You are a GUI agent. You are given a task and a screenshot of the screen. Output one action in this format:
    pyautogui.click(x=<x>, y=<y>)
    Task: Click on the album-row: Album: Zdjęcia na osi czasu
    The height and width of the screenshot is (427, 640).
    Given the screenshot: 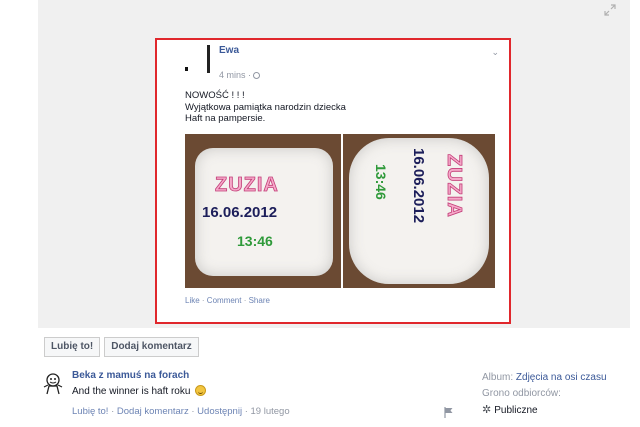 What is the action you would take?
    pyautogui.click(x=560, y=378)
    